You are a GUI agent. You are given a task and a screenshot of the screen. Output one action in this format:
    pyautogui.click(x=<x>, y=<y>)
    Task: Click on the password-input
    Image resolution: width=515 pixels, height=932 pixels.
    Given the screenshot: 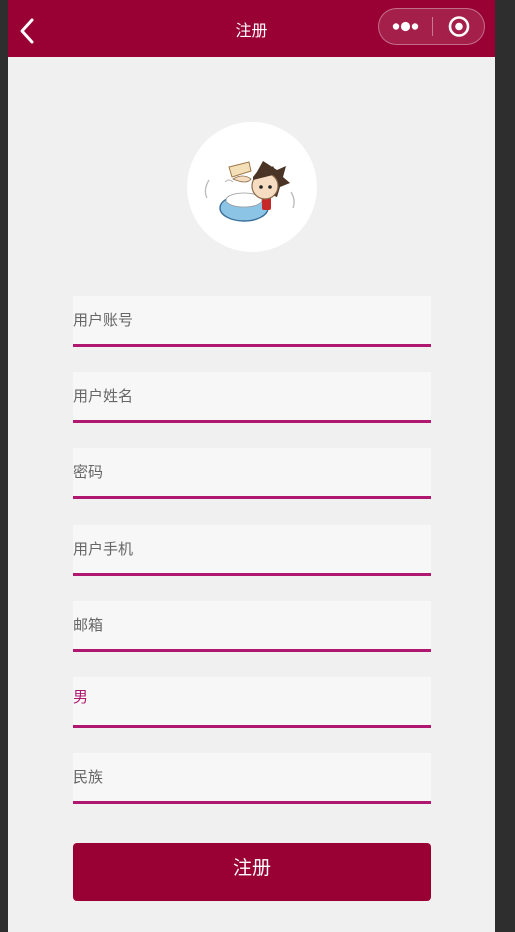 What is the action you would take?
    pyautogui.click(x=252, y=472)
    